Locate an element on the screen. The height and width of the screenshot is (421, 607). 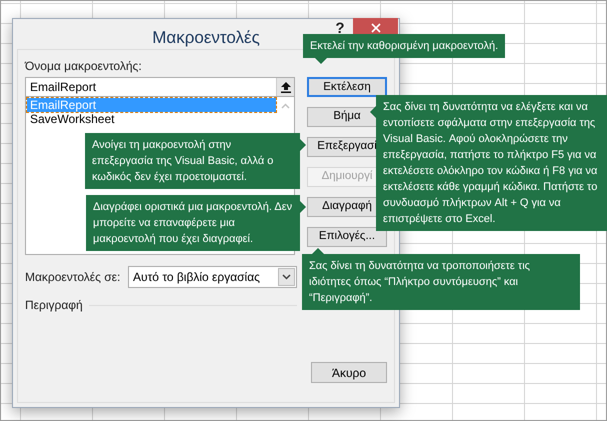
field-label: Όνομα μακροεντολής: is located at coordinates (83, 65).